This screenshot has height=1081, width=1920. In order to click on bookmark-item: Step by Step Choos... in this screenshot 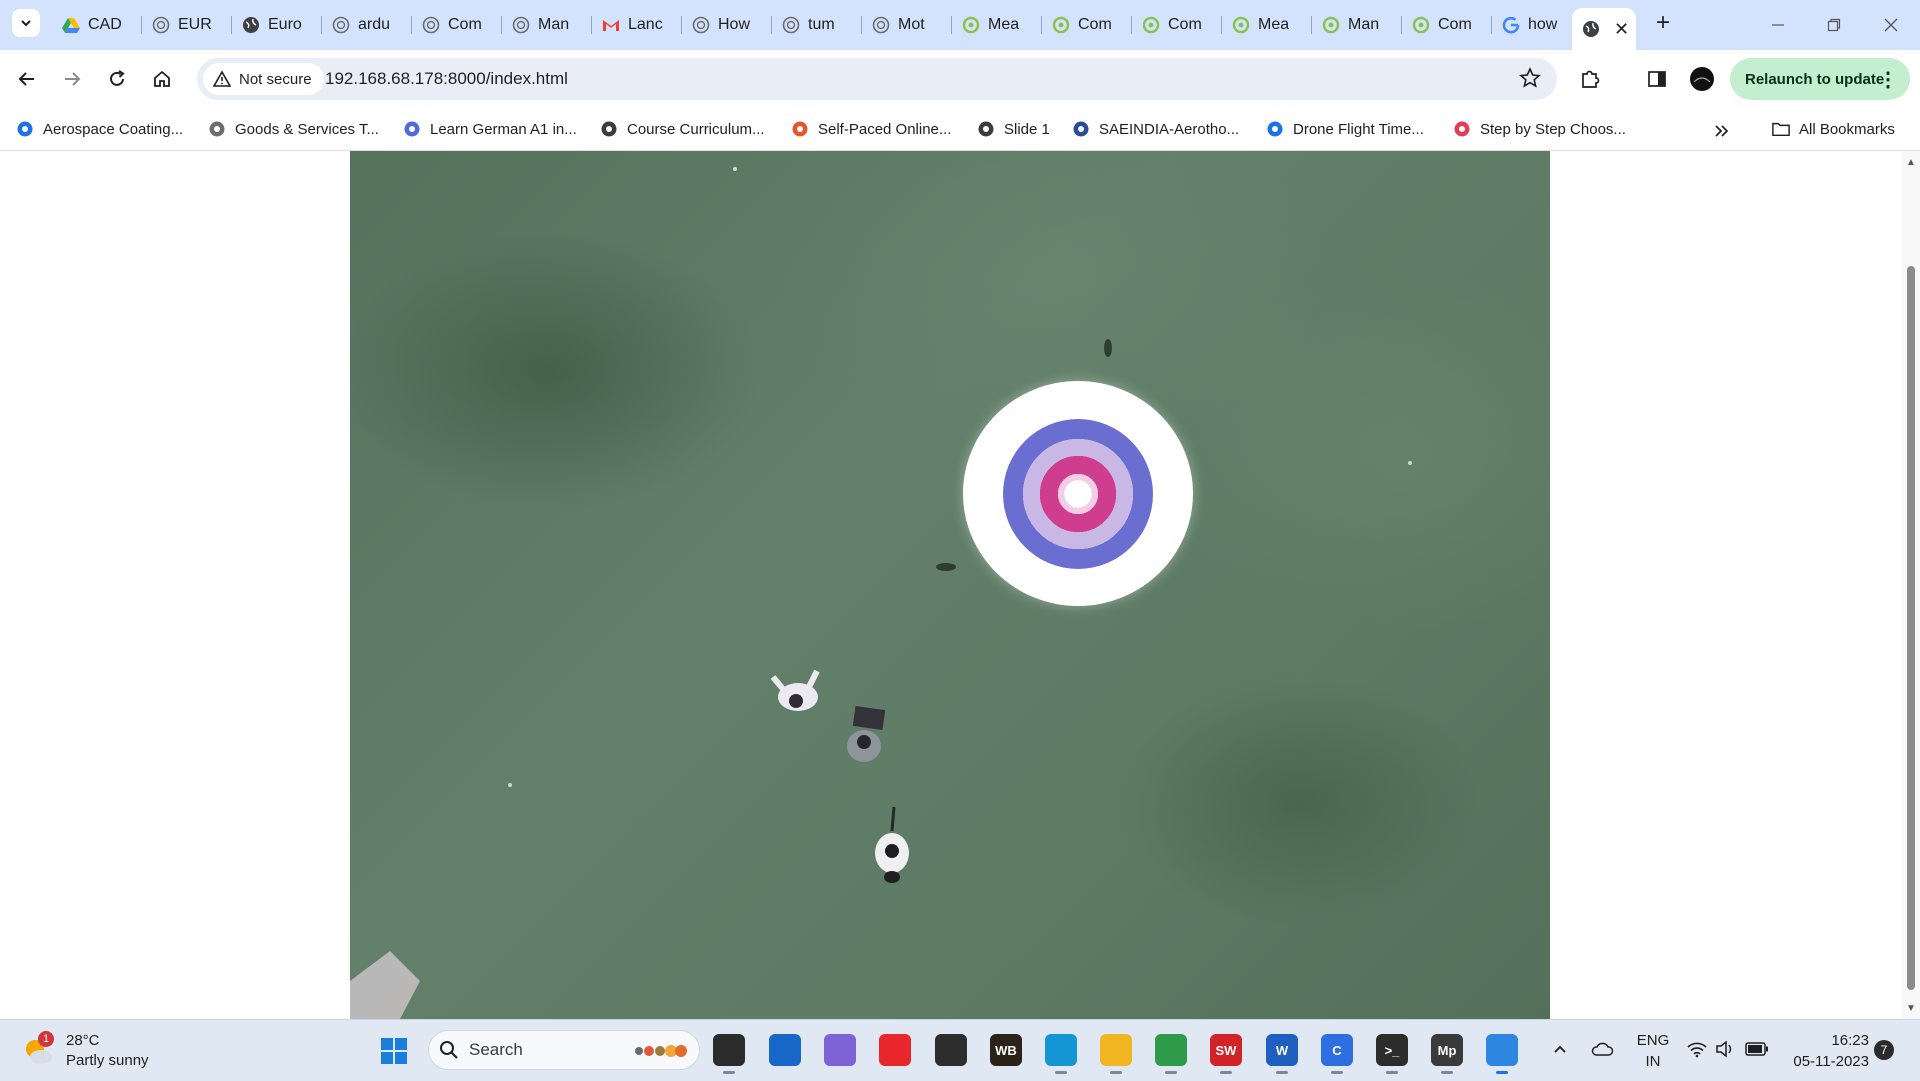, I will do `click(1539, 129)`.